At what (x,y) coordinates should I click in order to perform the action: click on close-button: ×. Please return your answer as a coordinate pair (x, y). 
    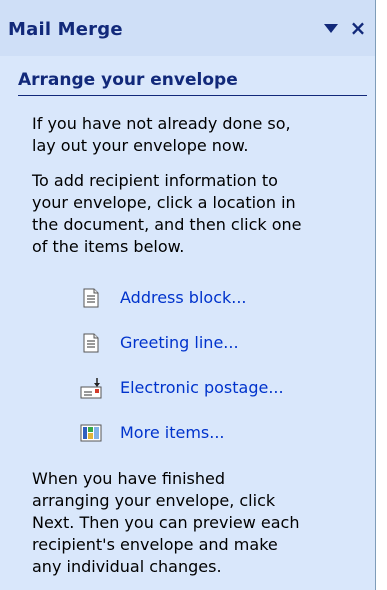
    Looking at the image, I should click on (358, 28).